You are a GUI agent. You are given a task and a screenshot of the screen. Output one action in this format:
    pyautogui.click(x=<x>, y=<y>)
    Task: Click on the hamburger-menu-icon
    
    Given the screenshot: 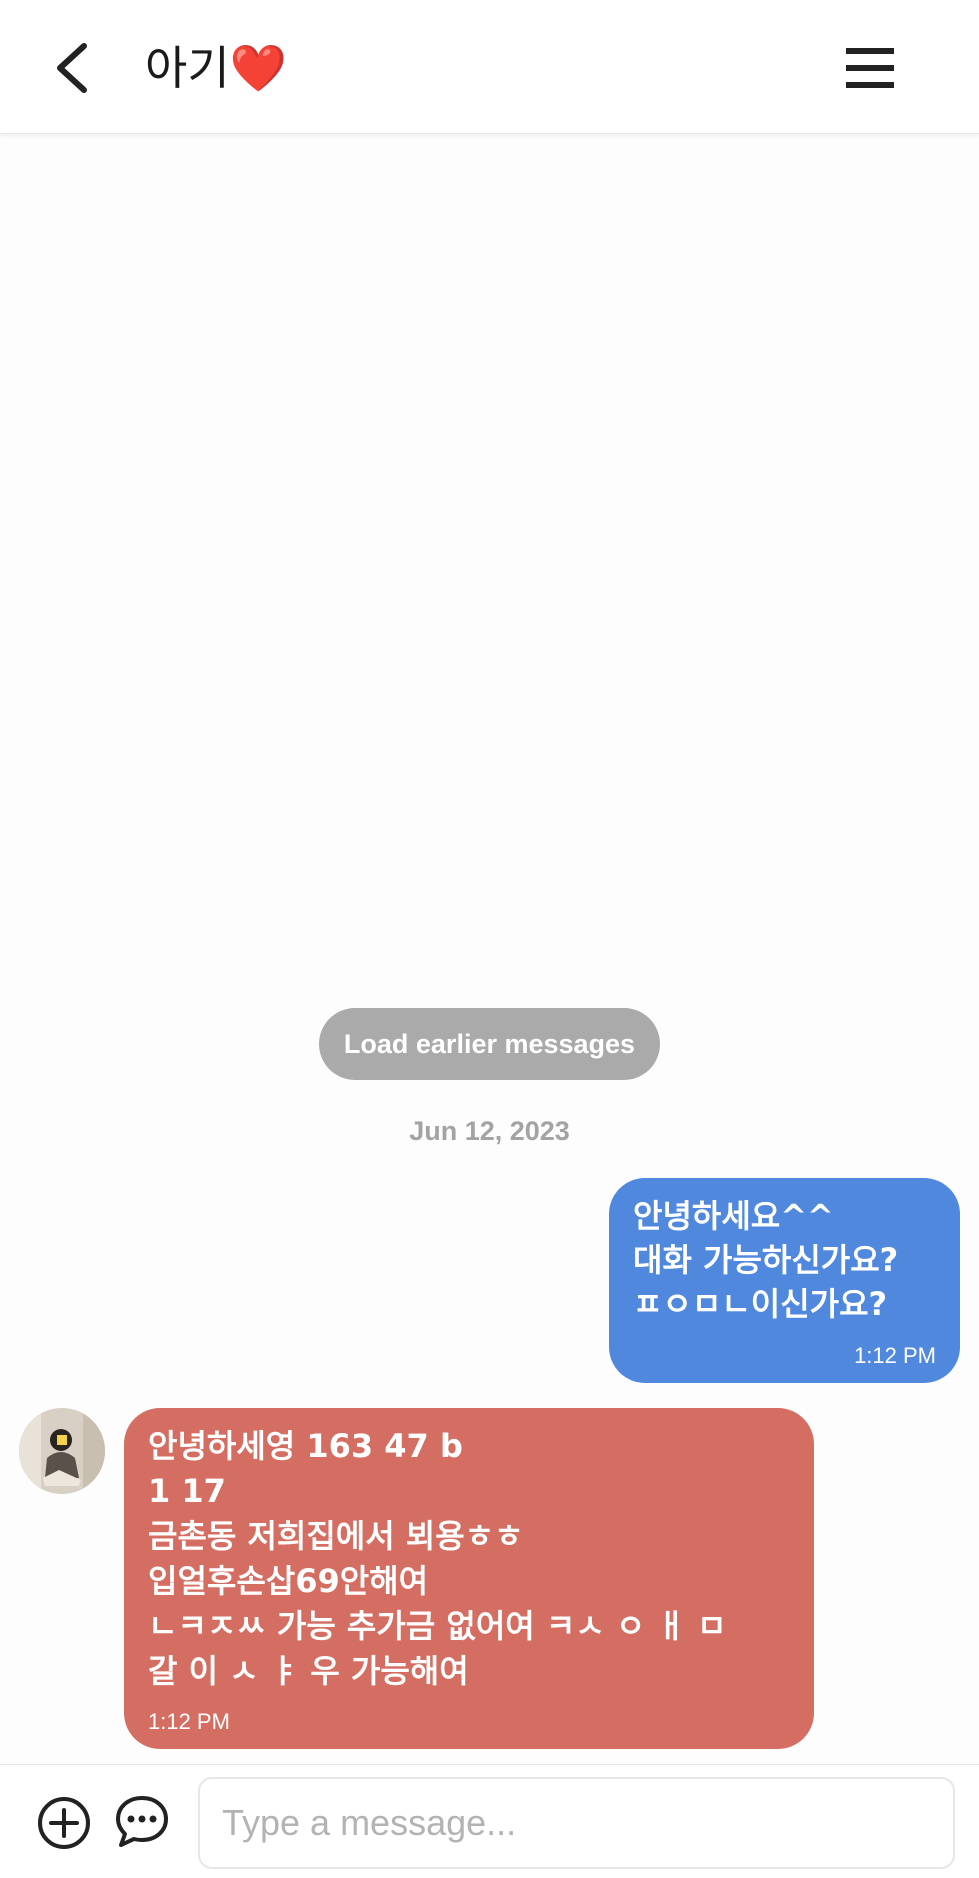 What is the action you would take?
    pyautogui.click(x=870, y=68)
    